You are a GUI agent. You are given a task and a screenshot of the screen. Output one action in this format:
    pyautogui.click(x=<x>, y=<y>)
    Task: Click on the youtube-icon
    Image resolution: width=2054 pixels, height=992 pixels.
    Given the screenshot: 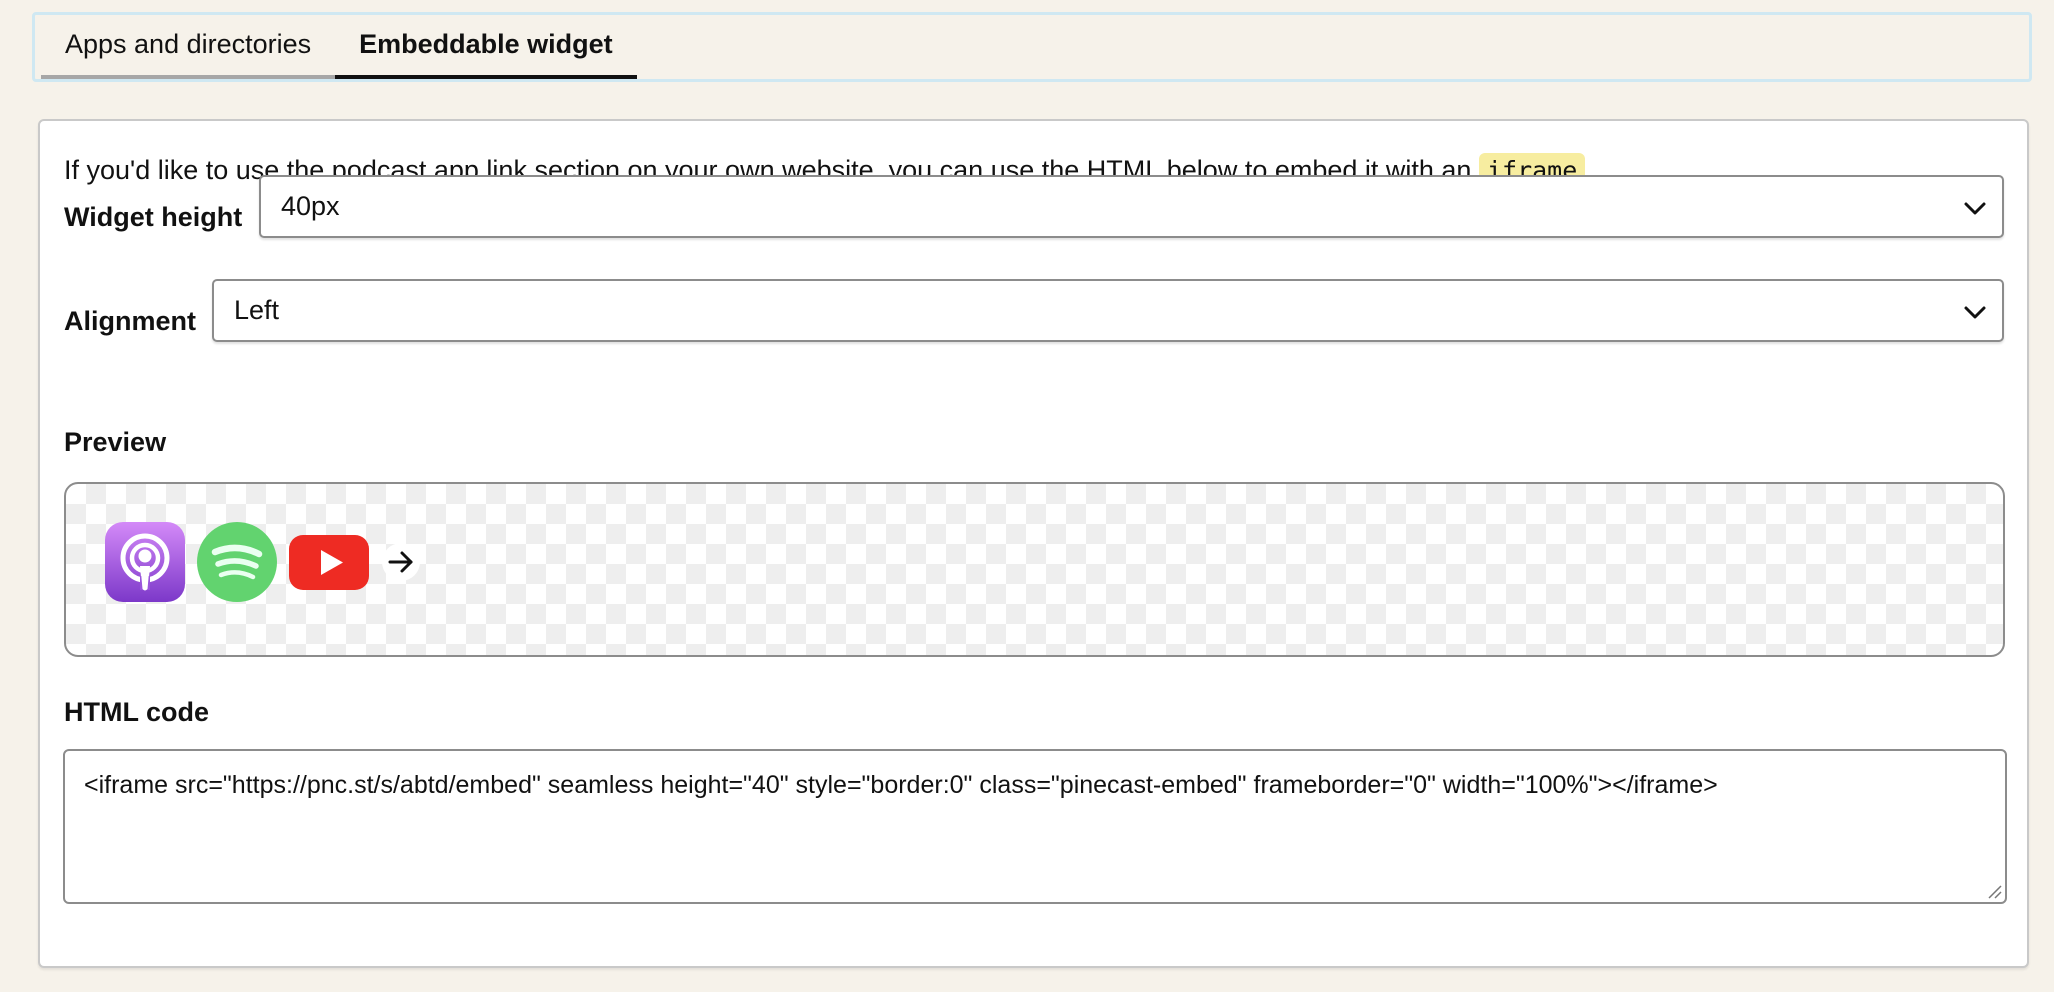 What is the action you would take?
    pyautogui.click(x=329, y=562)
    